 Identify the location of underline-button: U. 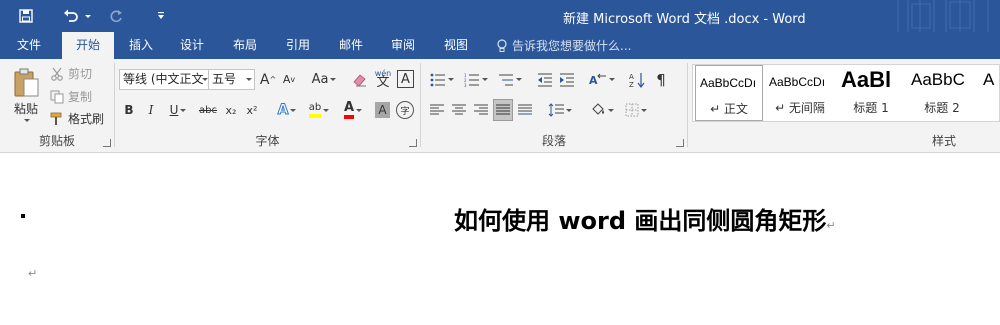
(178, 110).